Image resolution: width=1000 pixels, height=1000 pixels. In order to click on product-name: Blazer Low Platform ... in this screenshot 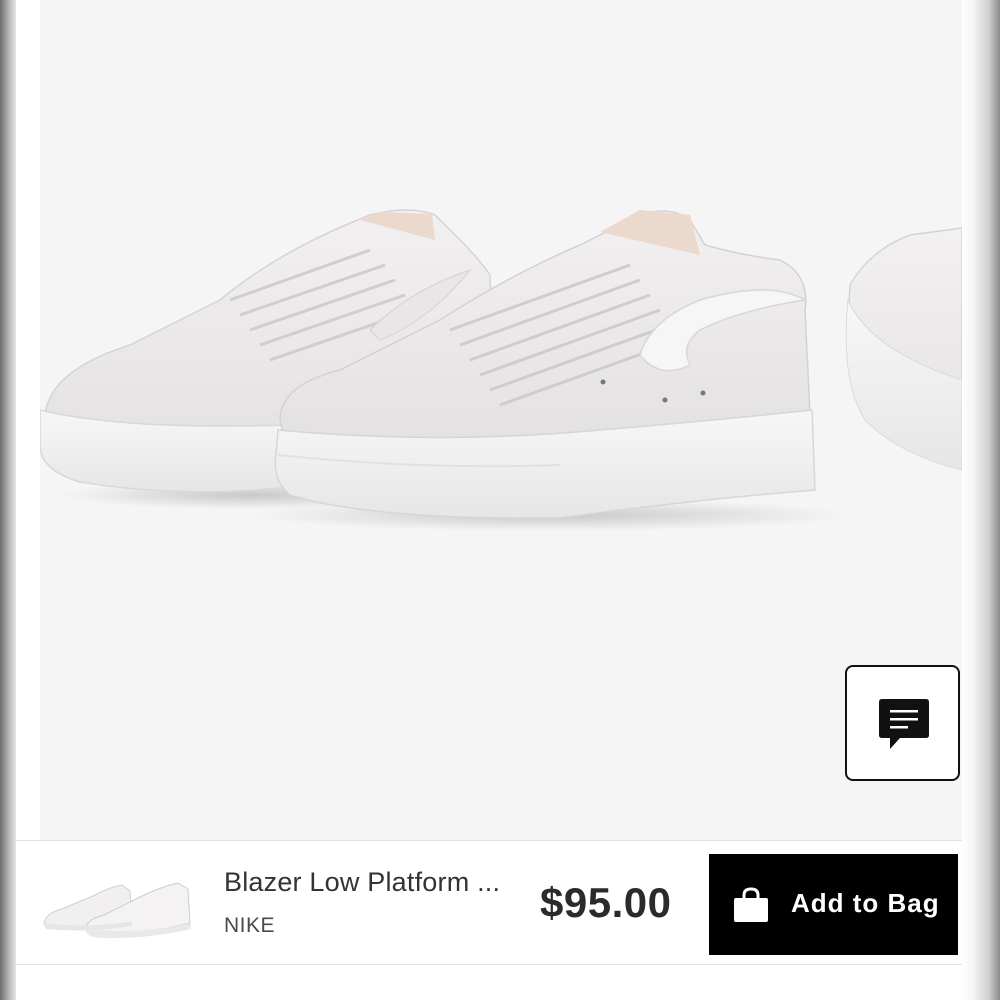, I will do `click(362, 882)`.